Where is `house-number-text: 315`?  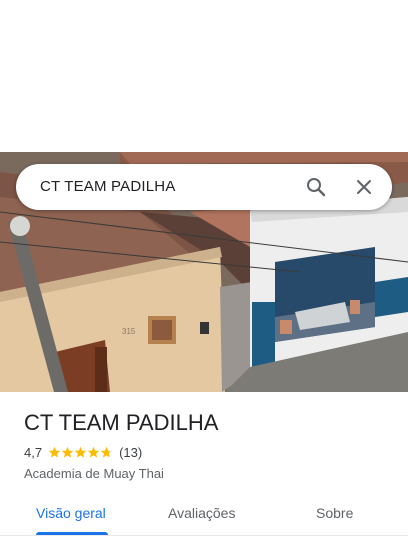
house-number-text: 315 is located at coordinates (129, 331).